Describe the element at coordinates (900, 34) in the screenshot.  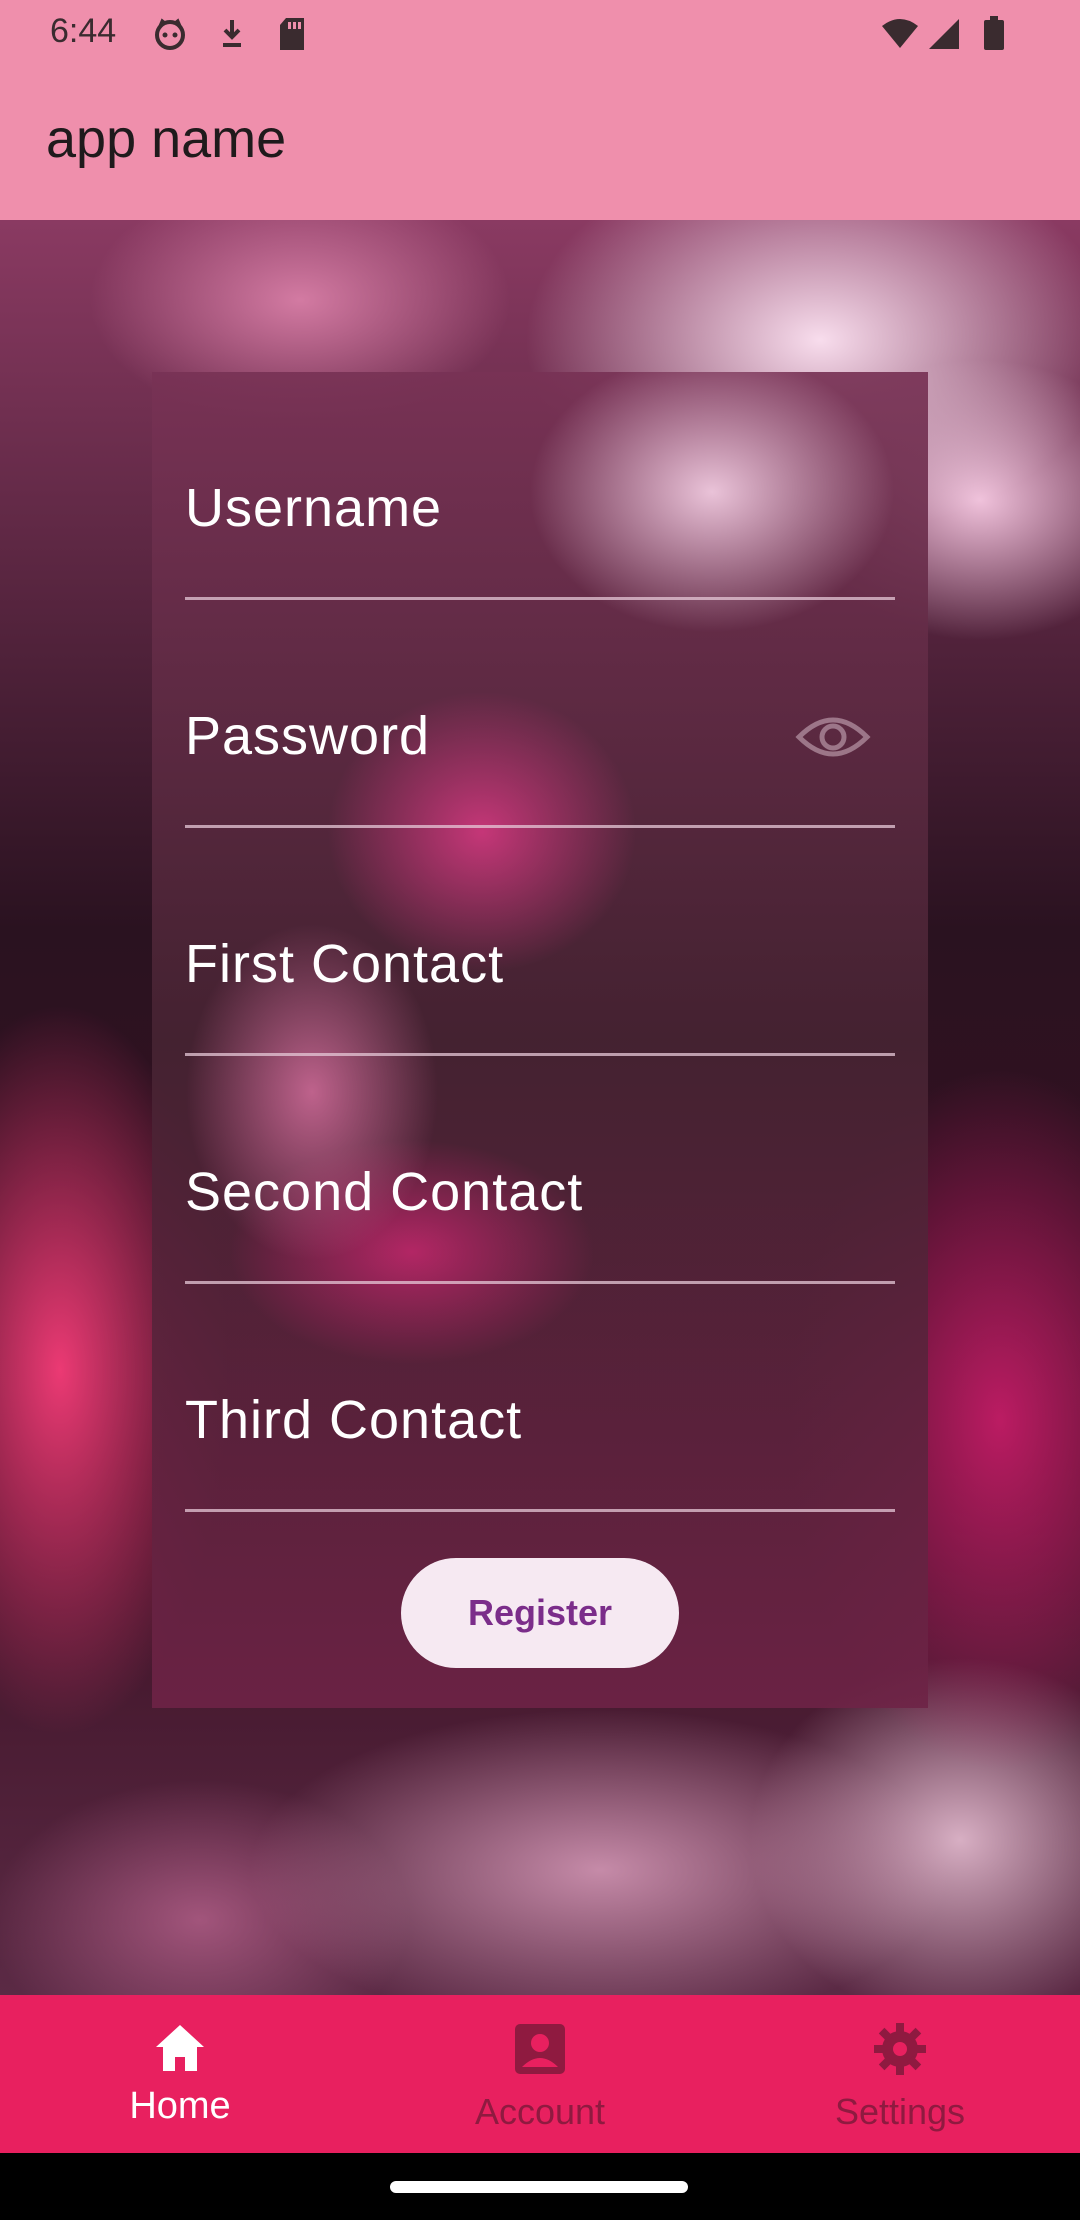
I see `wifi-icon` at that location.